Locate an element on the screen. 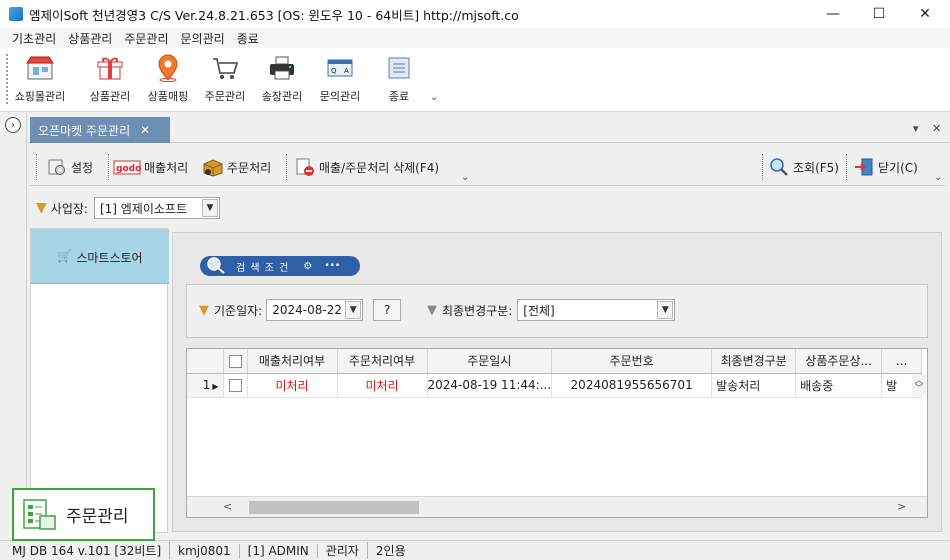  tab-open-market-orders: 오픈마켓 주문관리 ✕ is located at coordinates (100, 130).